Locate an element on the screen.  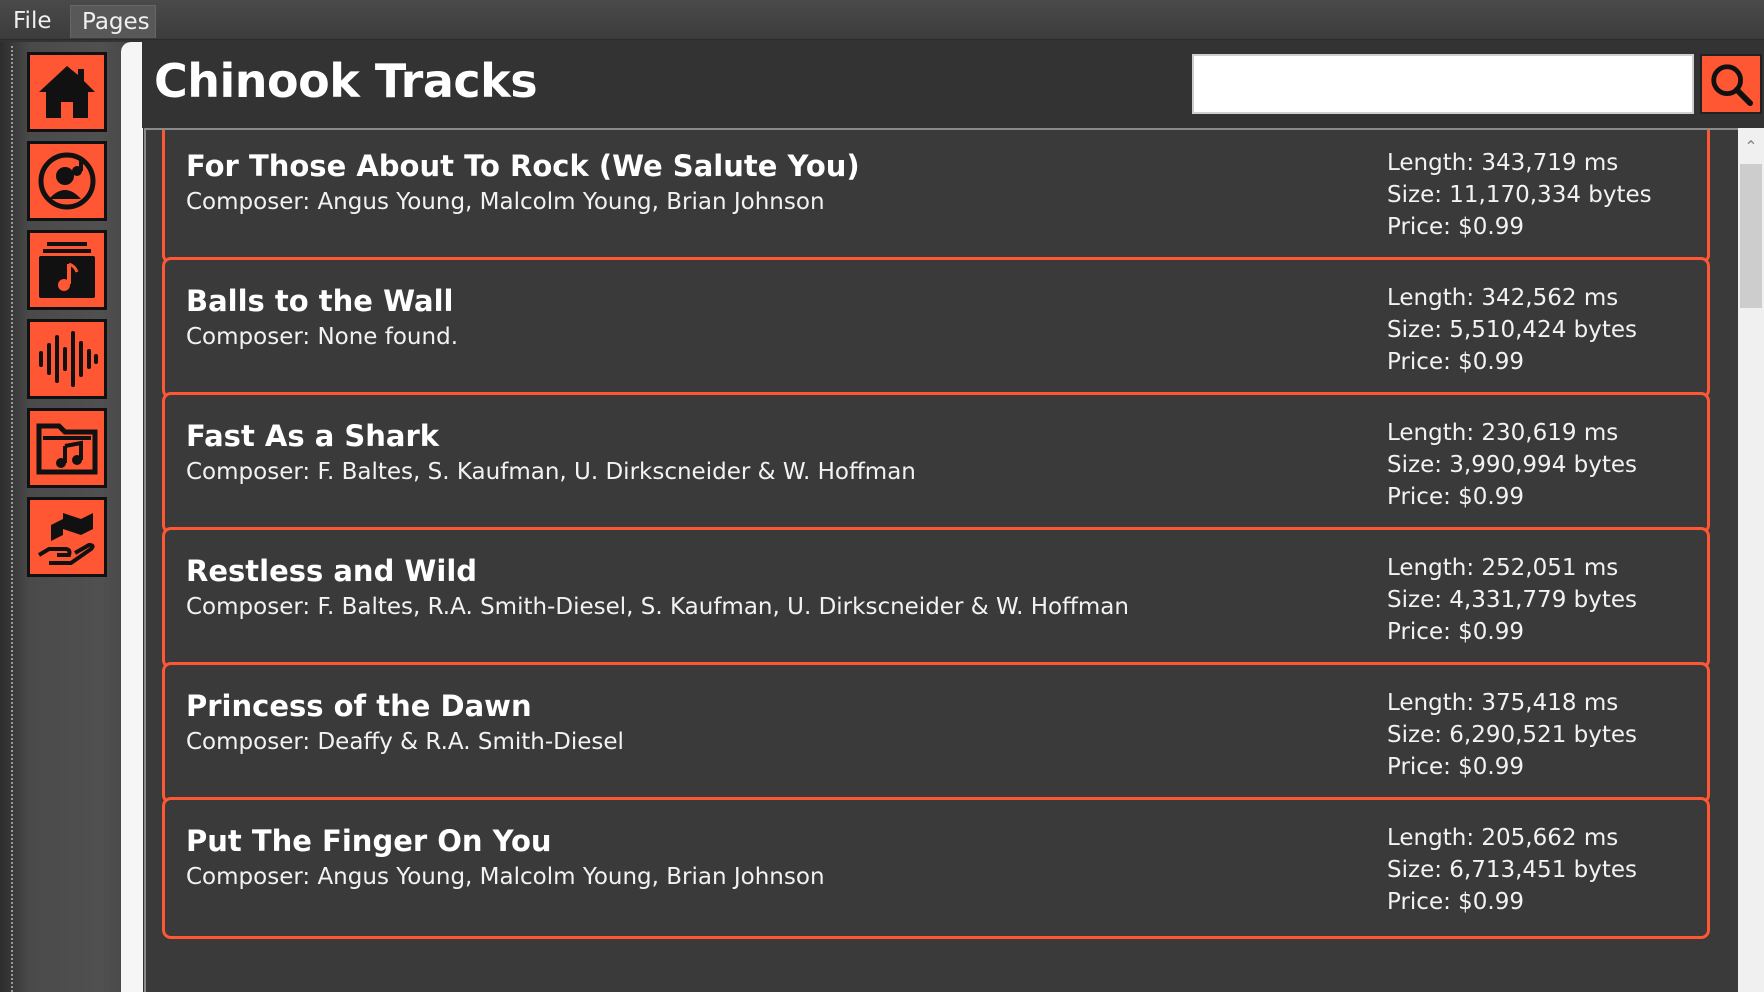
page-title: Chinook Tracks is located at coordinates (346, 81).